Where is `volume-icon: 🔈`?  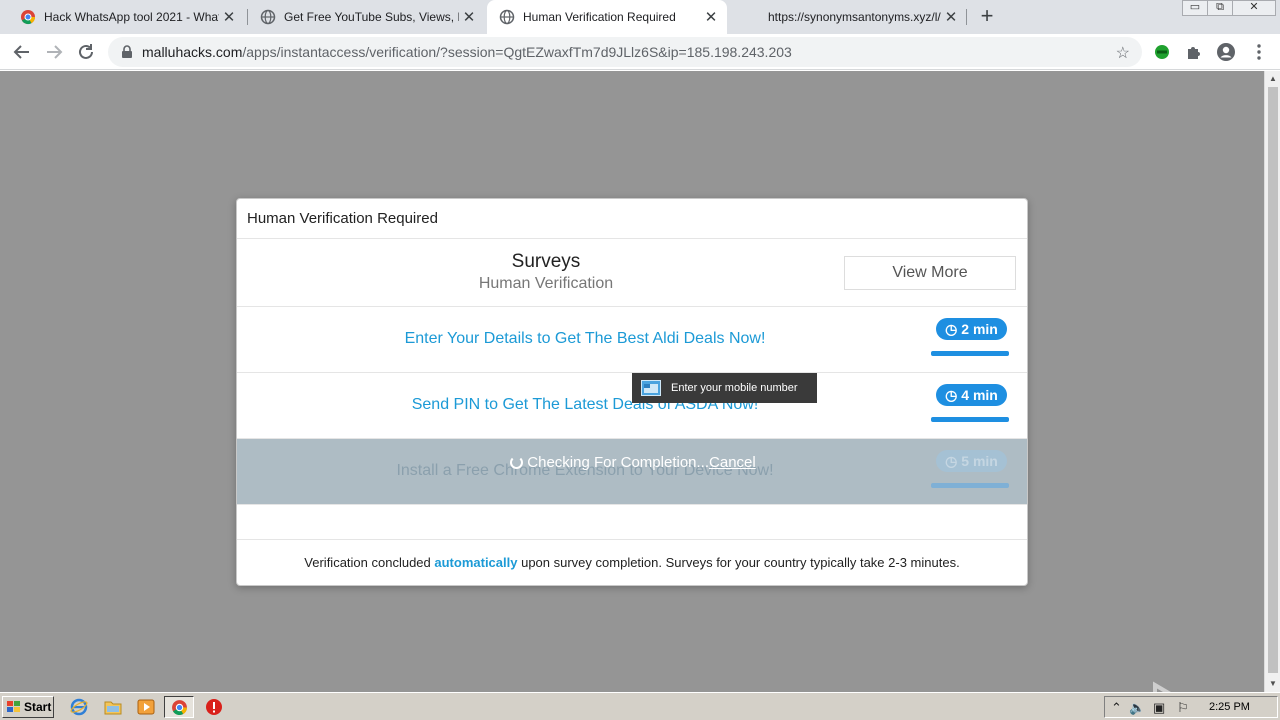 volume-icon: 🔈 is located at coordinates (1137, 708).